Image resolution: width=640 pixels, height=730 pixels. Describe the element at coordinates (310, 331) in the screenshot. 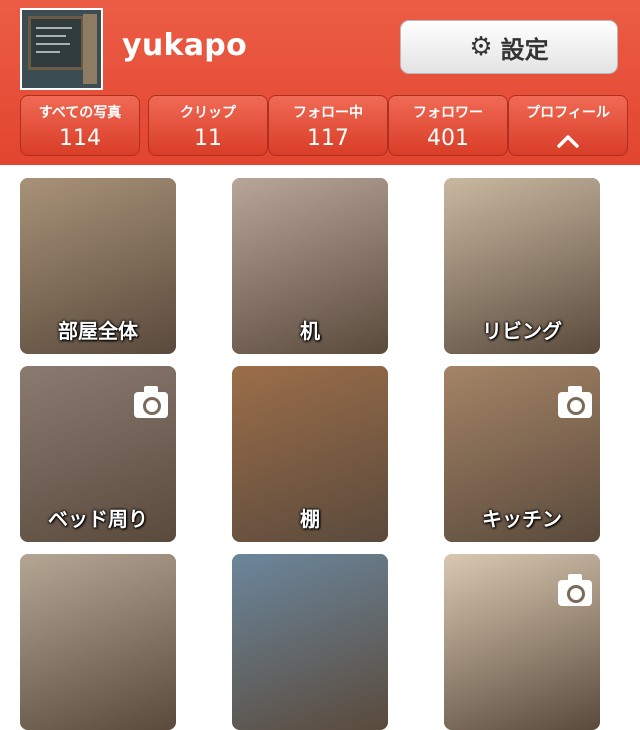

I see `folder-caption: 机` at that location.